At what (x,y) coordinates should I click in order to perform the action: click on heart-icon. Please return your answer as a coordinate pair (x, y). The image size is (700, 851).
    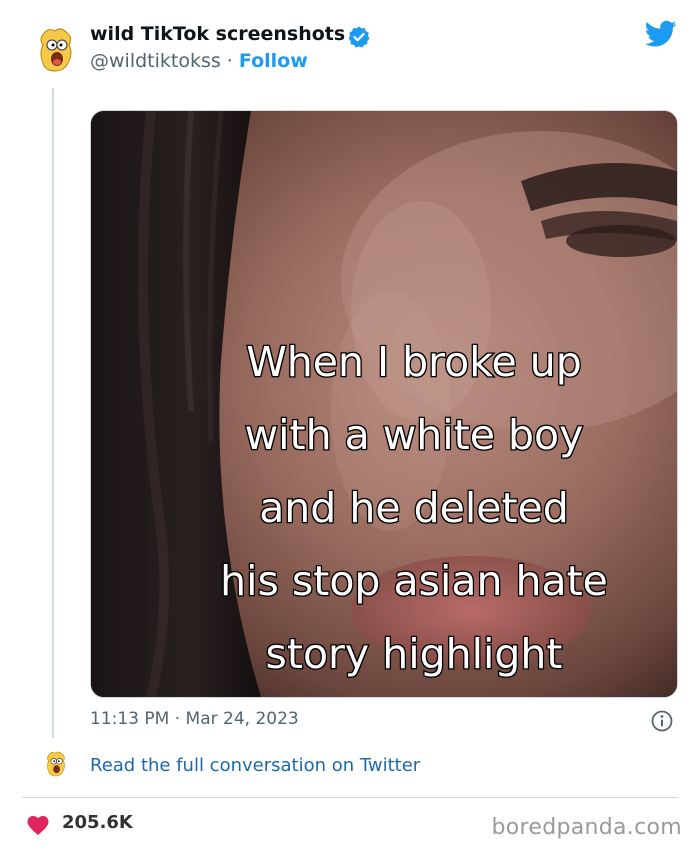
    Looking at the image, I should click on (38, 825).